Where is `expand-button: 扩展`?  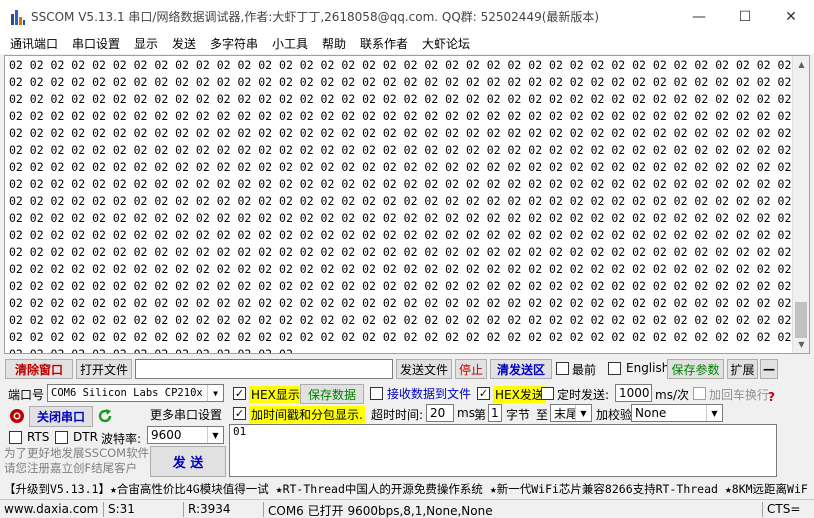
expand-button: 扩展 is located at coordinates (742, 369).